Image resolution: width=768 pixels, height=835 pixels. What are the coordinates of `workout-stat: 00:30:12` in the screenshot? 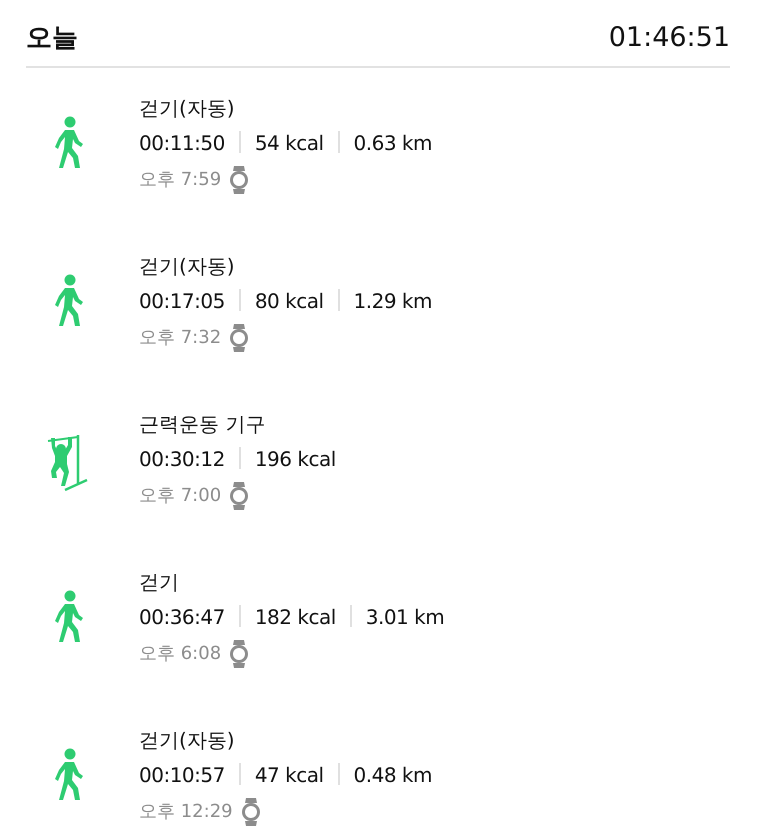 It's located at (182, 459).